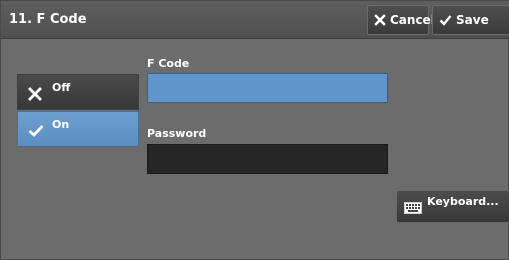 The height and width of the screenshot is (260, 509). What do you see at coordinates (413, 208) in the screenshot?
I see `keyboard-icon` at bounding box center [413, 208].